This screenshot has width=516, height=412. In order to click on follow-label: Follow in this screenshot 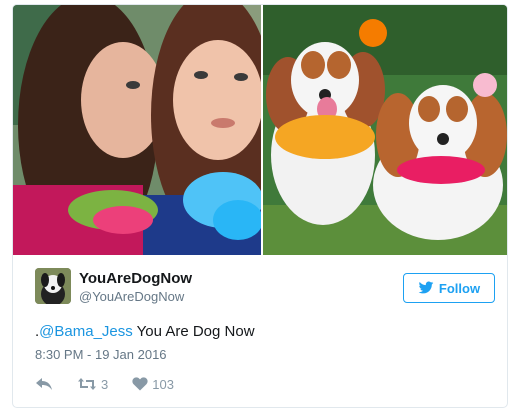, I will do `click(459, 288)`.